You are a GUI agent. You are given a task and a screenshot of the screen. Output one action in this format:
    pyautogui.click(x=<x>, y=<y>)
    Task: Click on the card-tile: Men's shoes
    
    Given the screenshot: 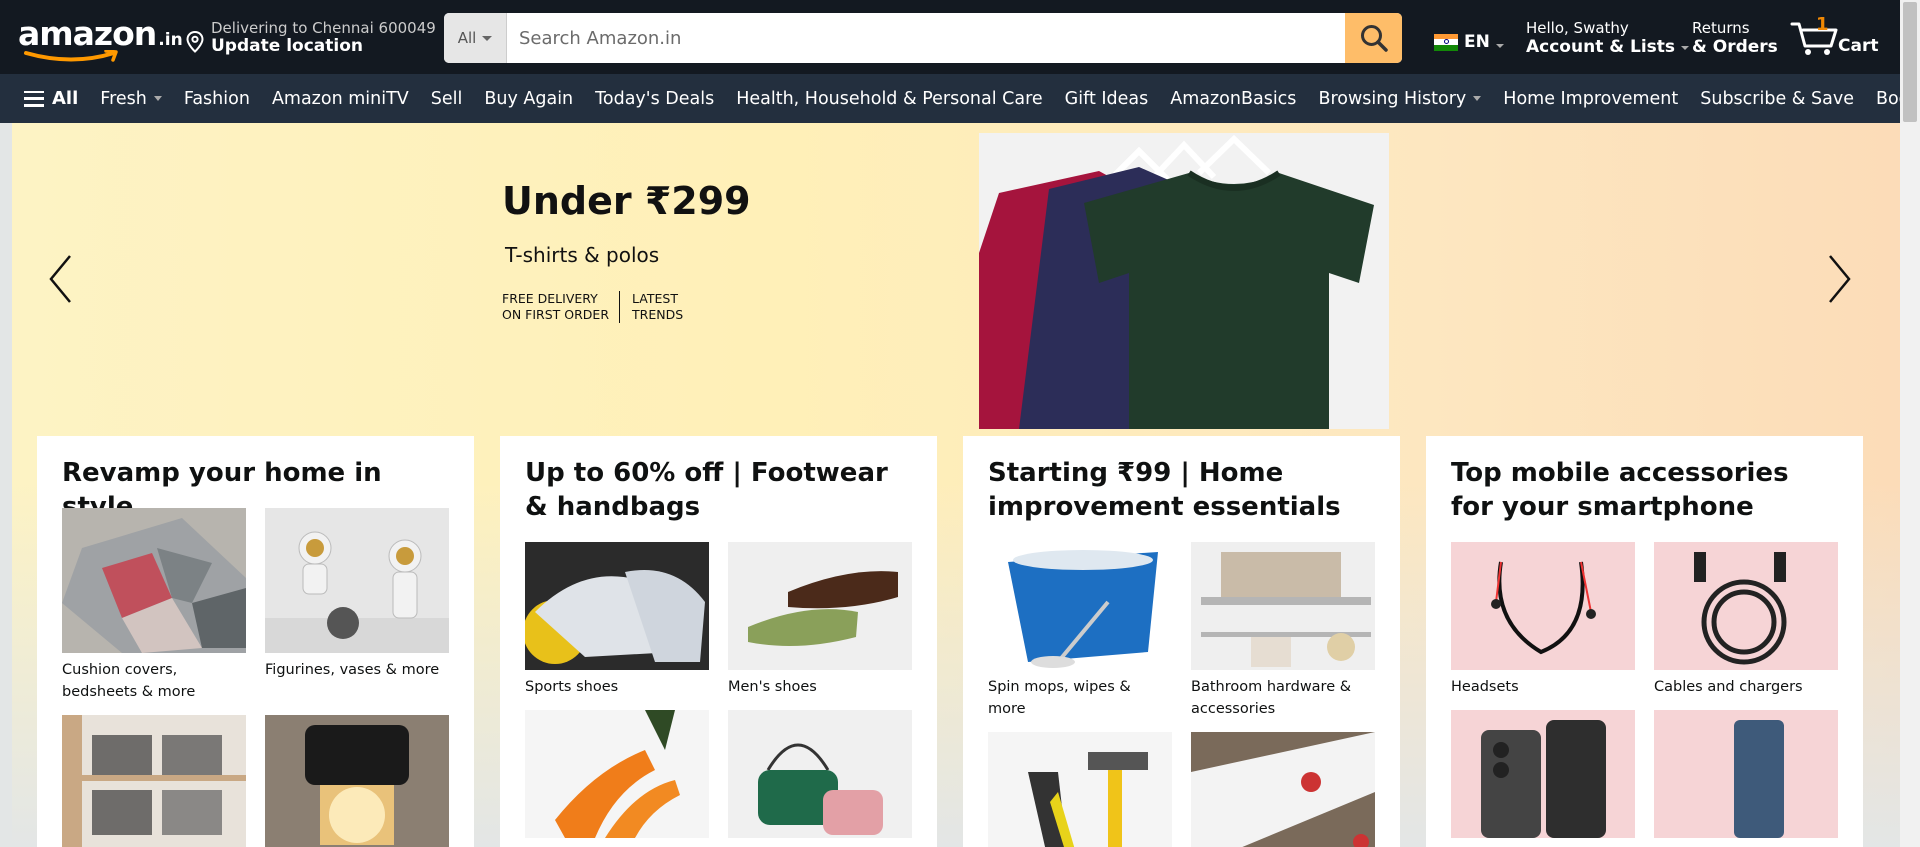 What is the action you would take?
    pyautogui.click(x=820, y=620)
    